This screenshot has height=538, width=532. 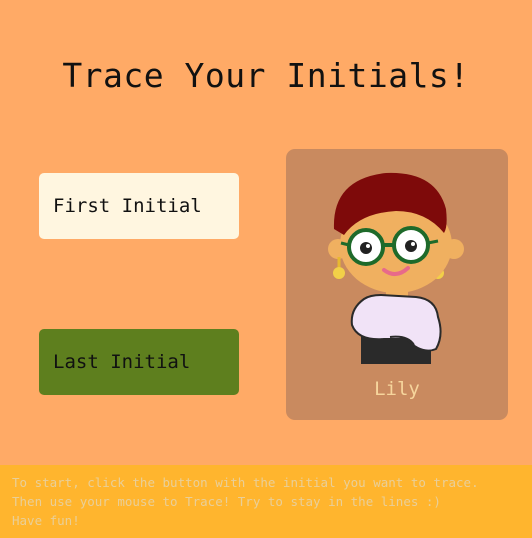 I want to click on page-title: Trace Your Initials!, so click(x=266, y=75).